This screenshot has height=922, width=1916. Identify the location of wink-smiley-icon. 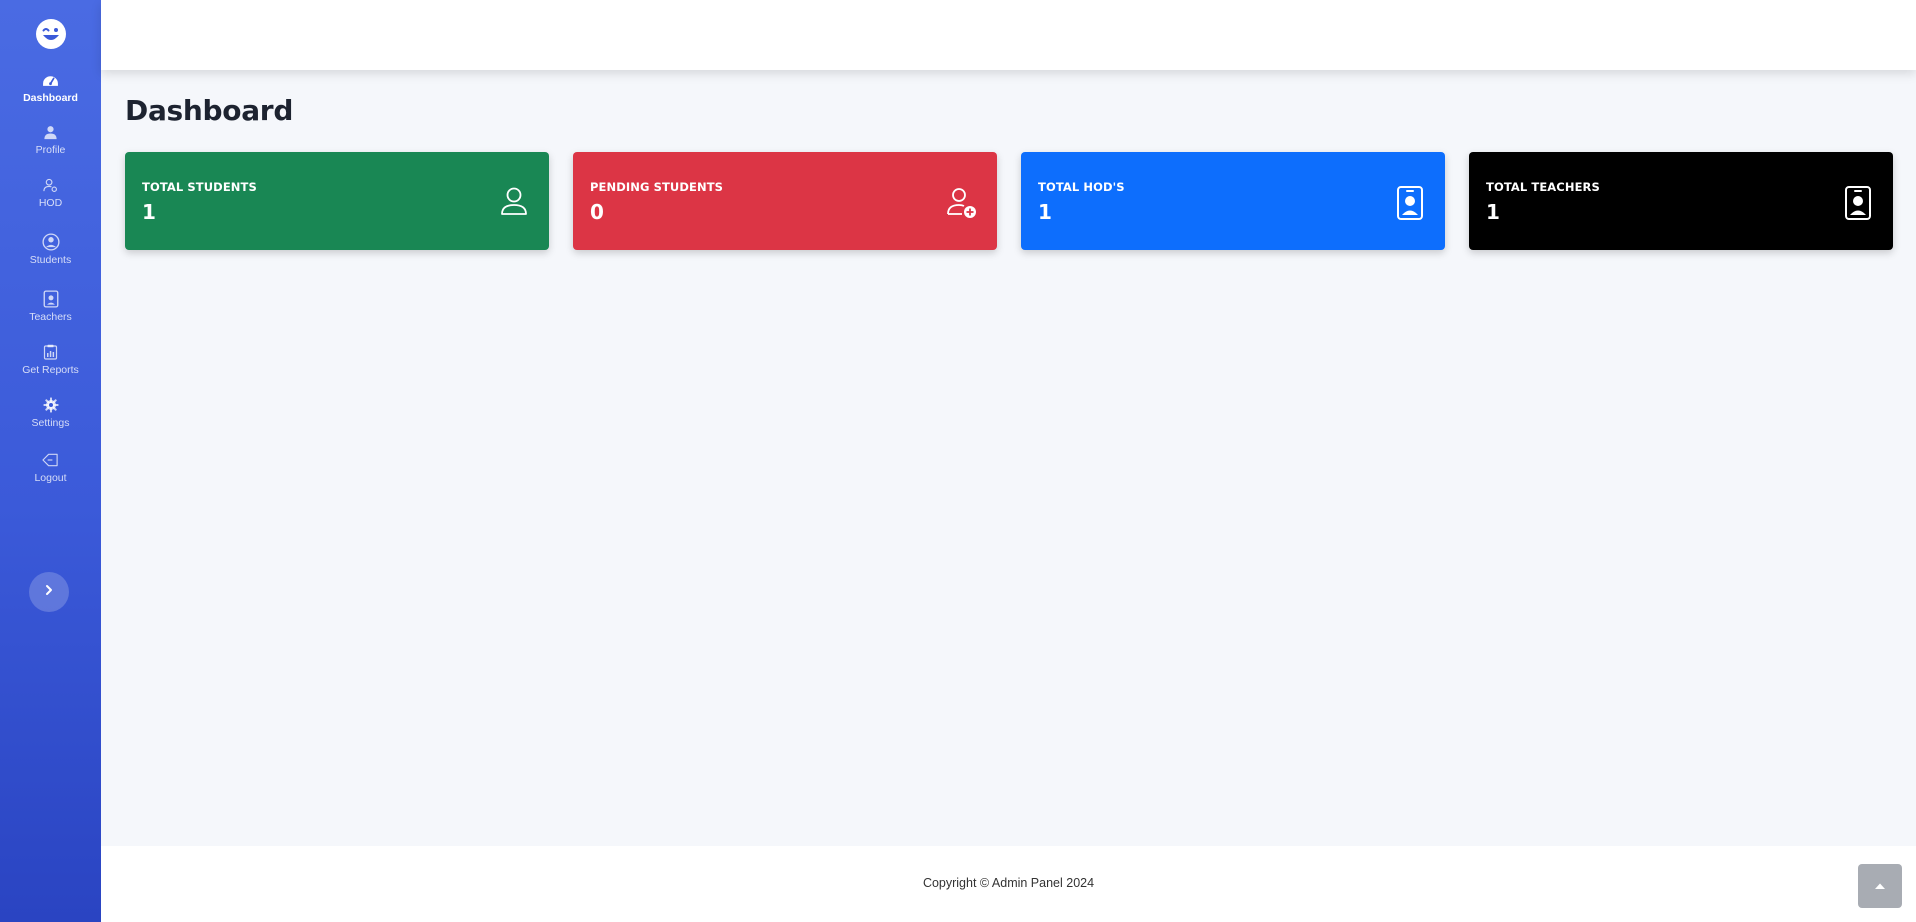
(51, 34).